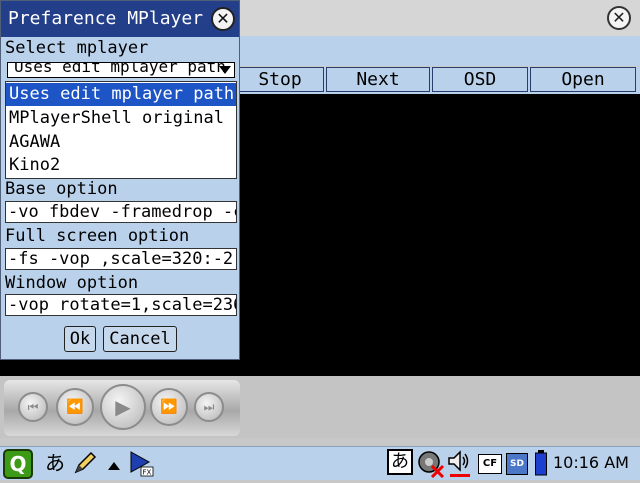  Describe the element at coordinates (72, 283) in the screenshot. I see `window-option-label: Window option` at that location.